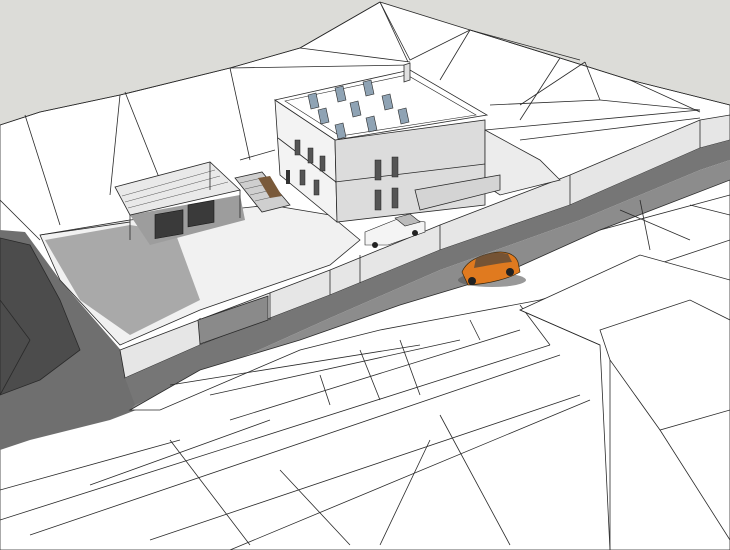  Describe the element at coordinates (407, 72) in the screenshot. I see `roof-access-box` at that location.